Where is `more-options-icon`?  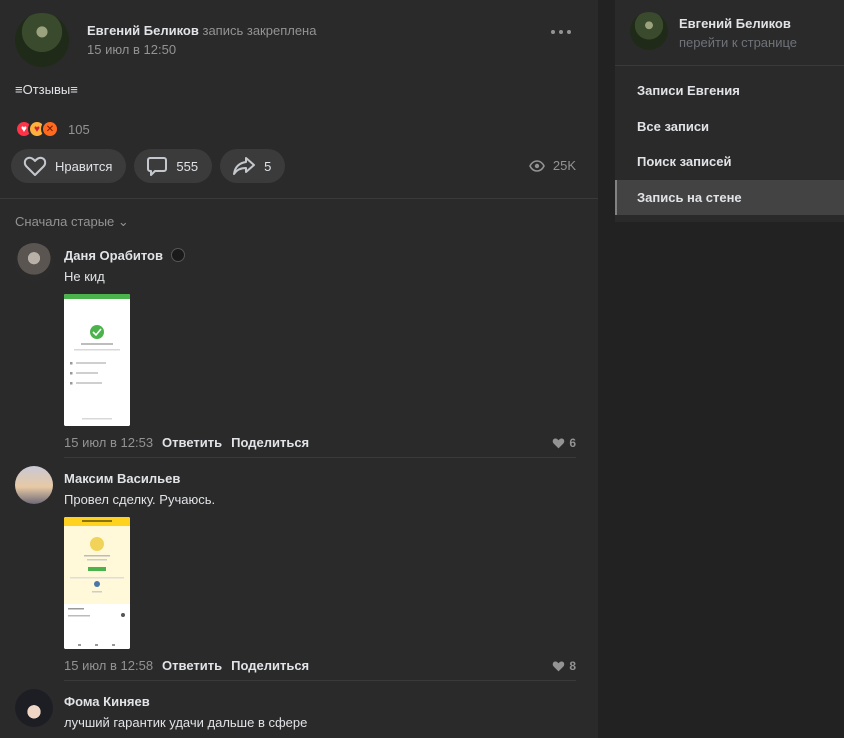 more-options-icon is located at coordinates (561, 32).